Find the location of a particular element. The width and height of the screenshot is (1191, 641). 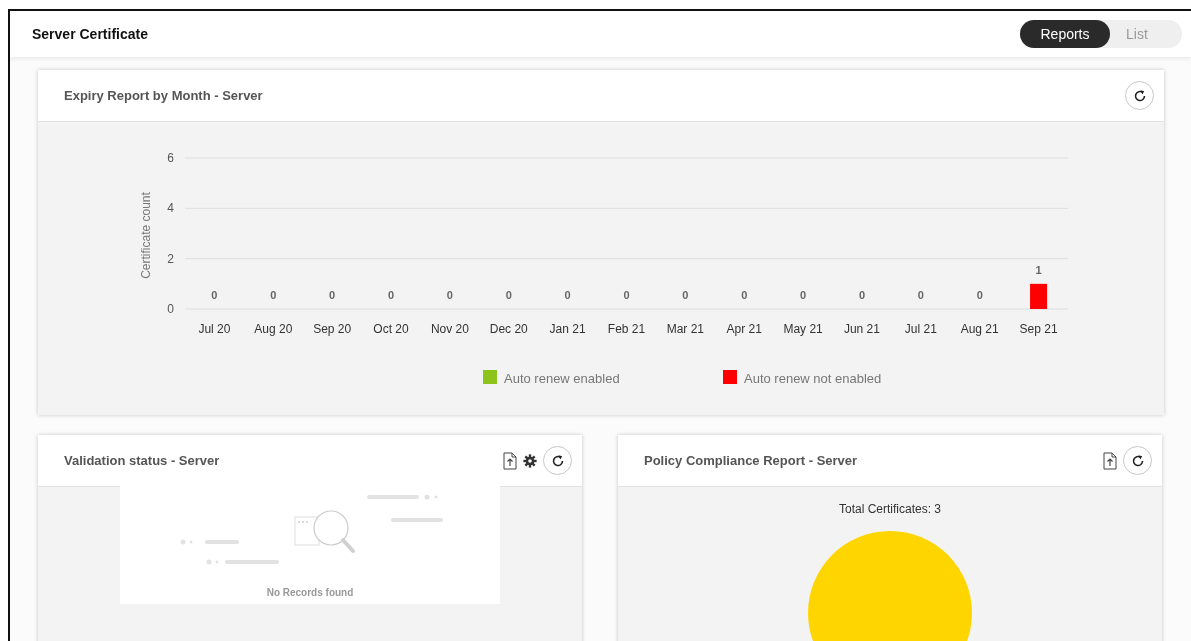

view-toggle-option: Reports is located at coordinates (1065, 34).